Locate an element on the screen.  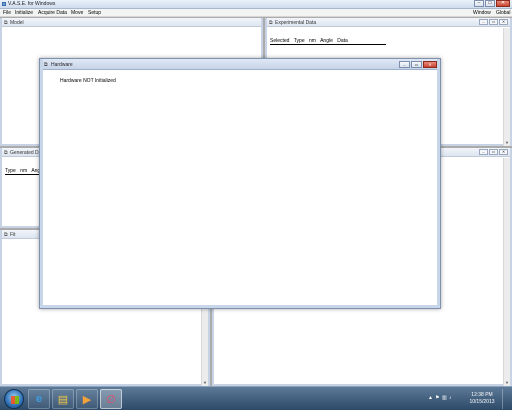
network-icon: ▥ is located at coordinates (445, 398).